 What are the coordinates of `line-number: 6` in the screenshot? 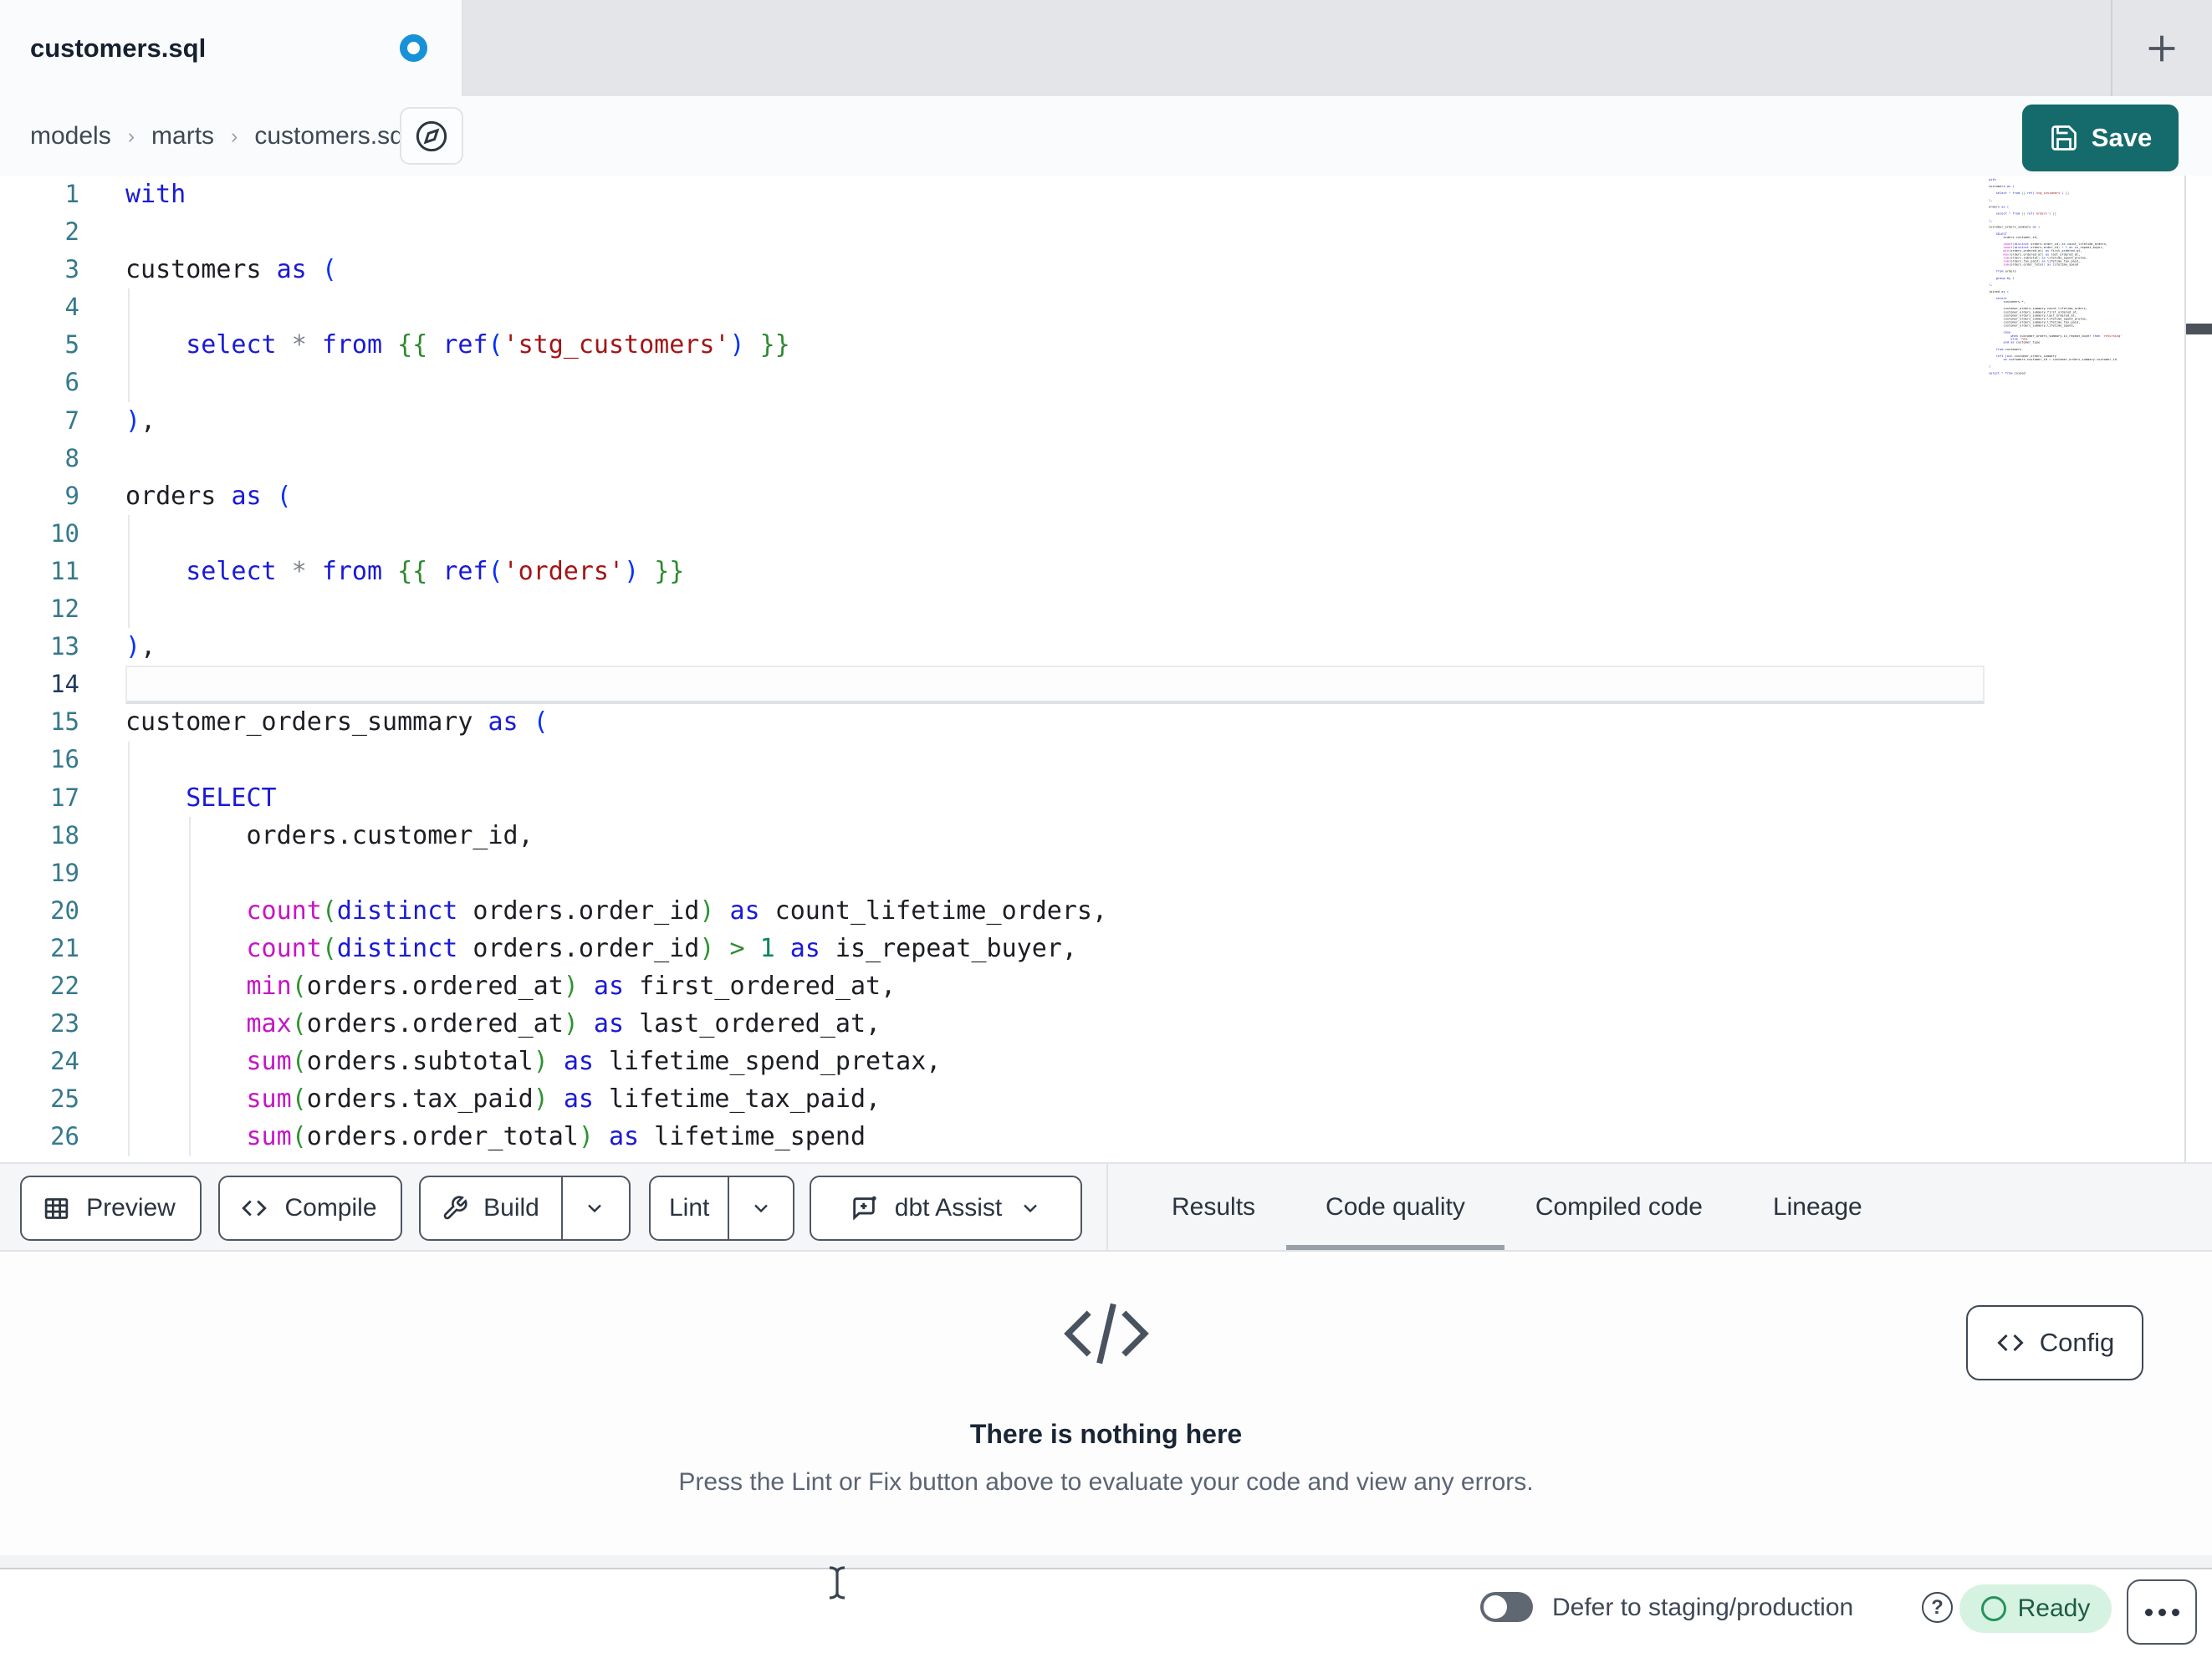 It's located at (71, 382).